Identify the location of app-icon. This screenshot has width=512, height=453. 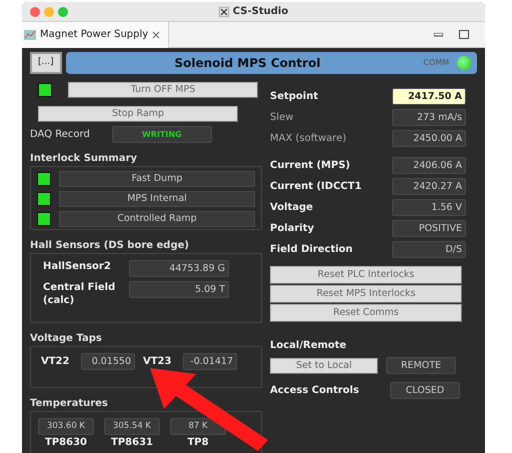
(223, 11).